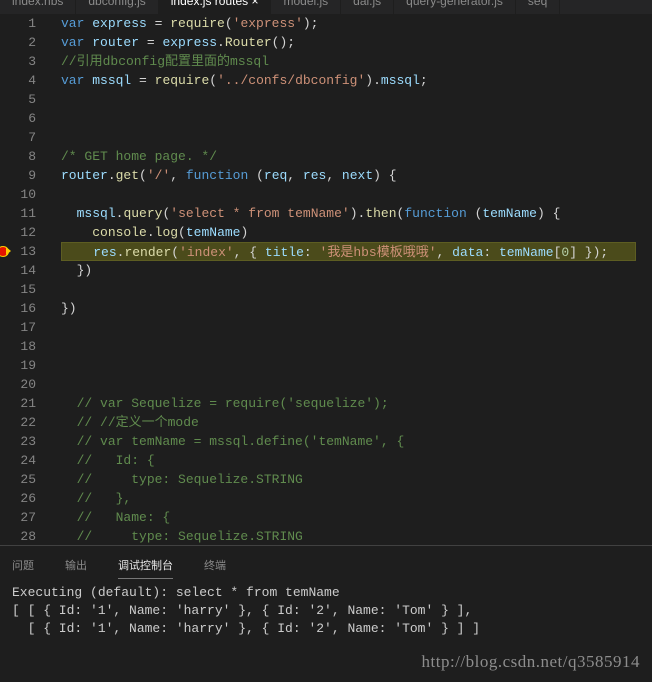  Describe the element at coordinates (306, 7) in the screenshot. I see `editor-tab: model.js` at that location.